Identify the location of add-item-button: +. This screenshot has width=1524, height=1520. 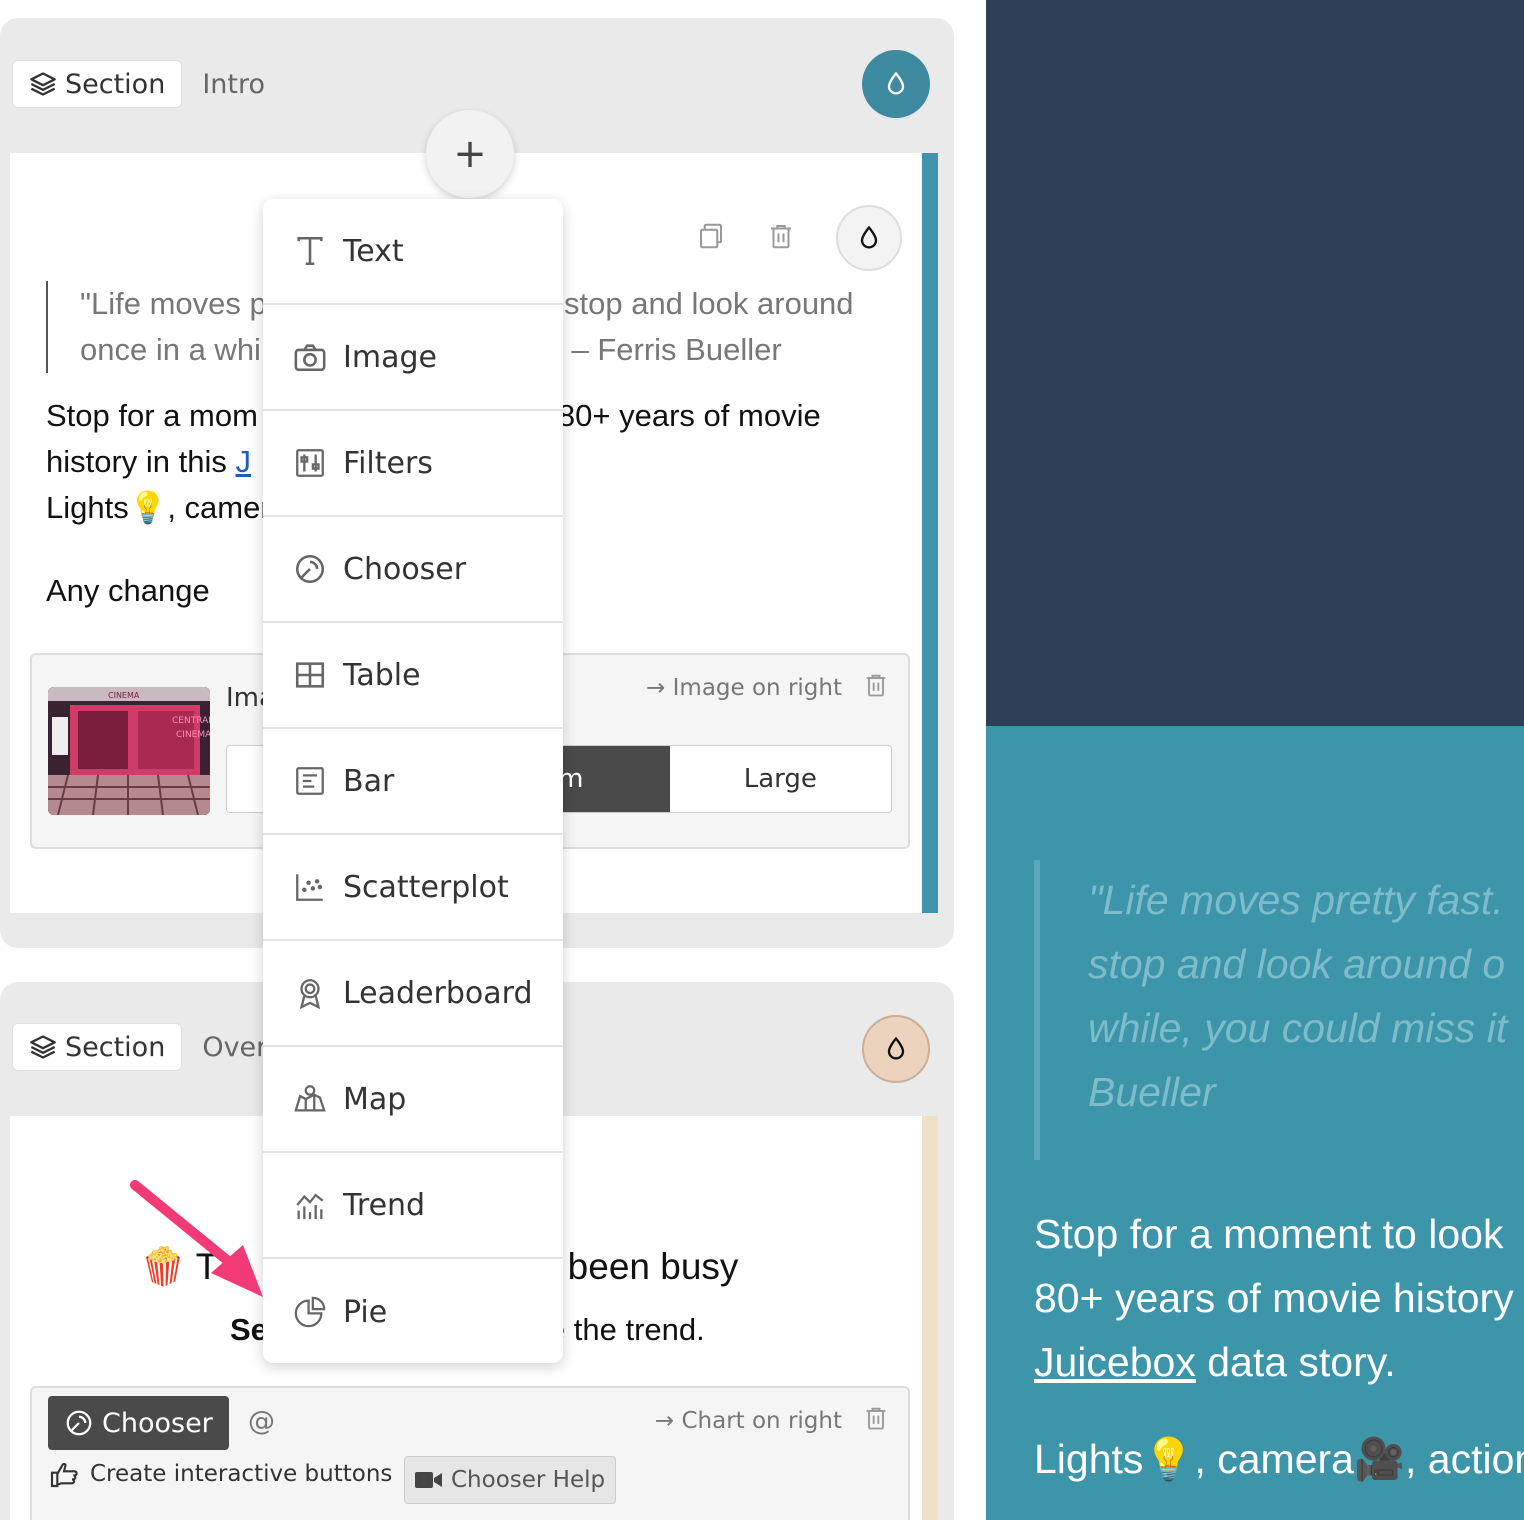
(470, 154).